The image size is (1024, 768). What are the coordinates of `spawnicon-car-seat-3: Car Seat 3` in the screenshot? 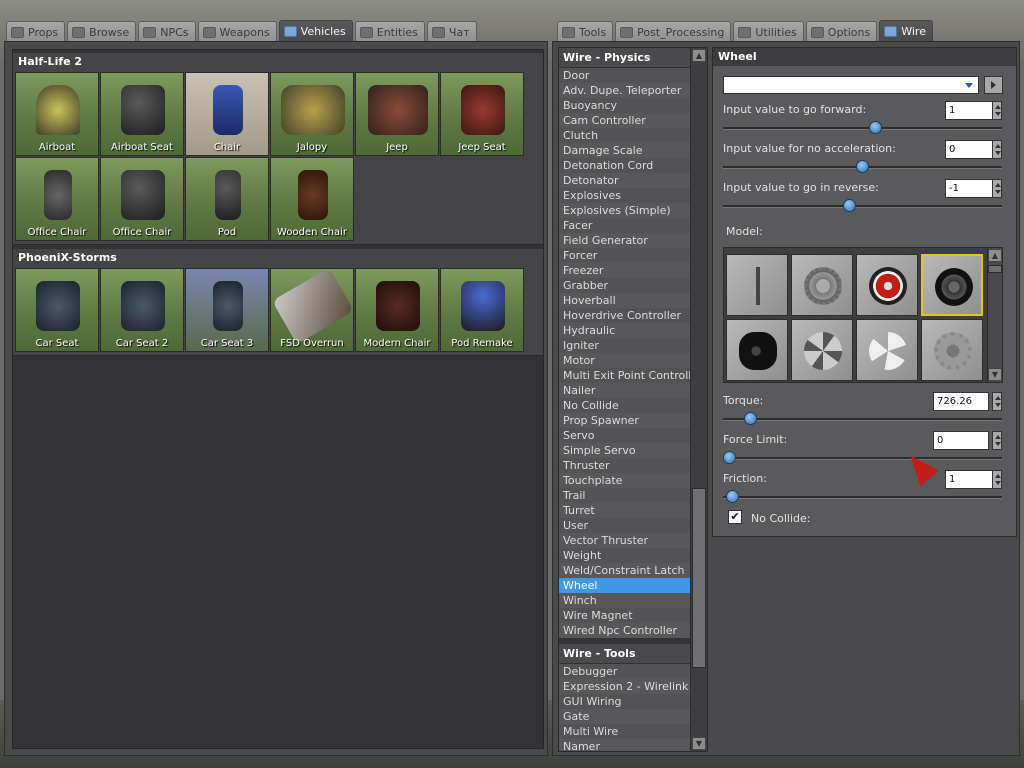 It's located at (227, 310).